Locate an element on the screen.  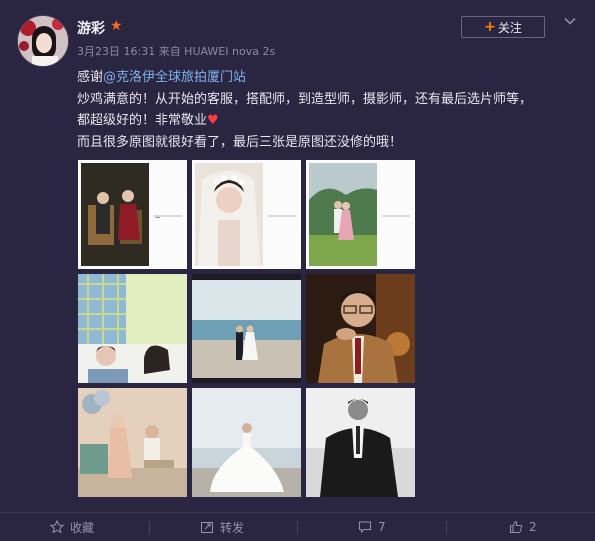
post-action-bar: 收藏 转发 7 2 is located at coordinates (297, 526).